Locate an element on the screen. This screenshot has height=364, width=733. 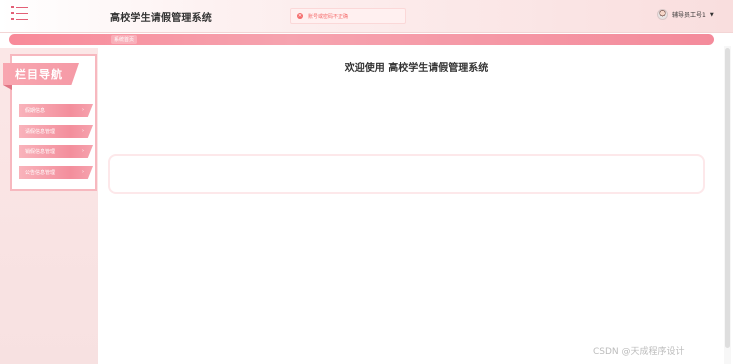
sidebar-item-leave-management: 请假信息管理 › is located at coordinates (56, 131).